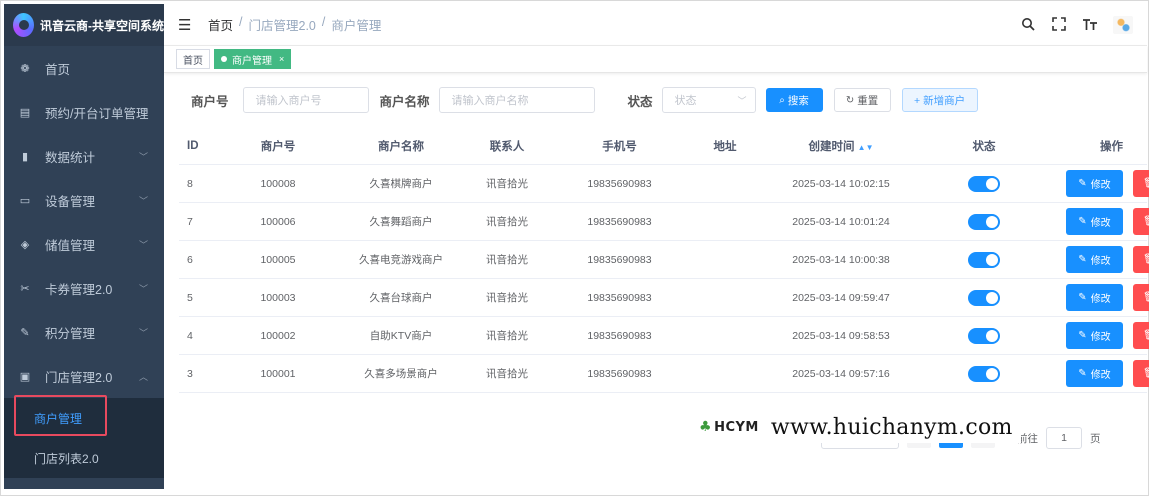  What do you see at coordinates (220, 24) in the screenshot?
I see `breadcrumb-home: 首页` at bounding box center [220, 24].